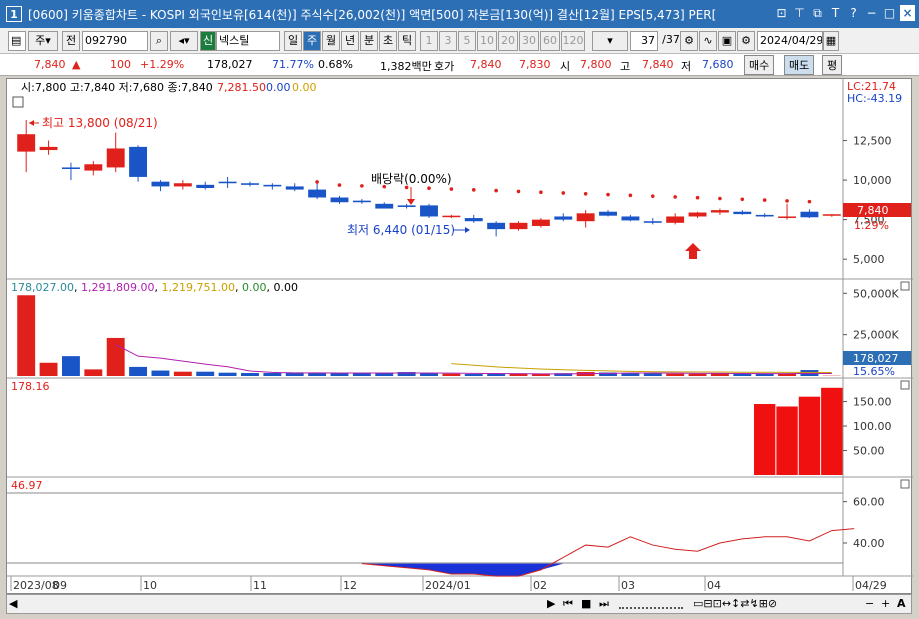  What do you see at coordinates (550, 41) in the screenshot?
I see `interval-60: 60` at bounding box center [550, 41].